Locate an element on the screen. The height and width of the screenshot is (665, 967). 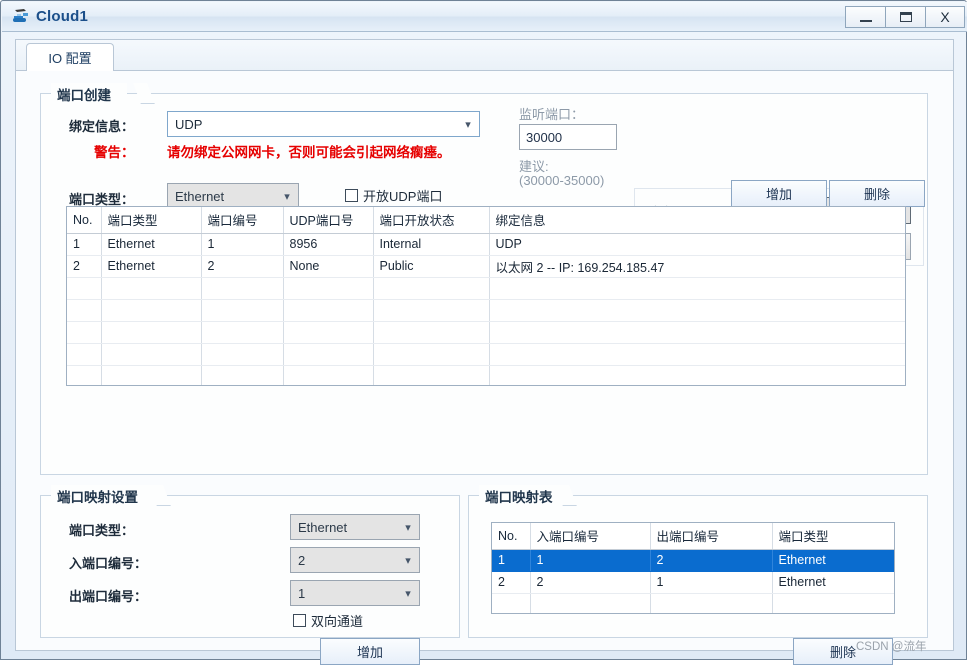
bidirectional-label: 双向通道 is located at coordinates (337, 621).